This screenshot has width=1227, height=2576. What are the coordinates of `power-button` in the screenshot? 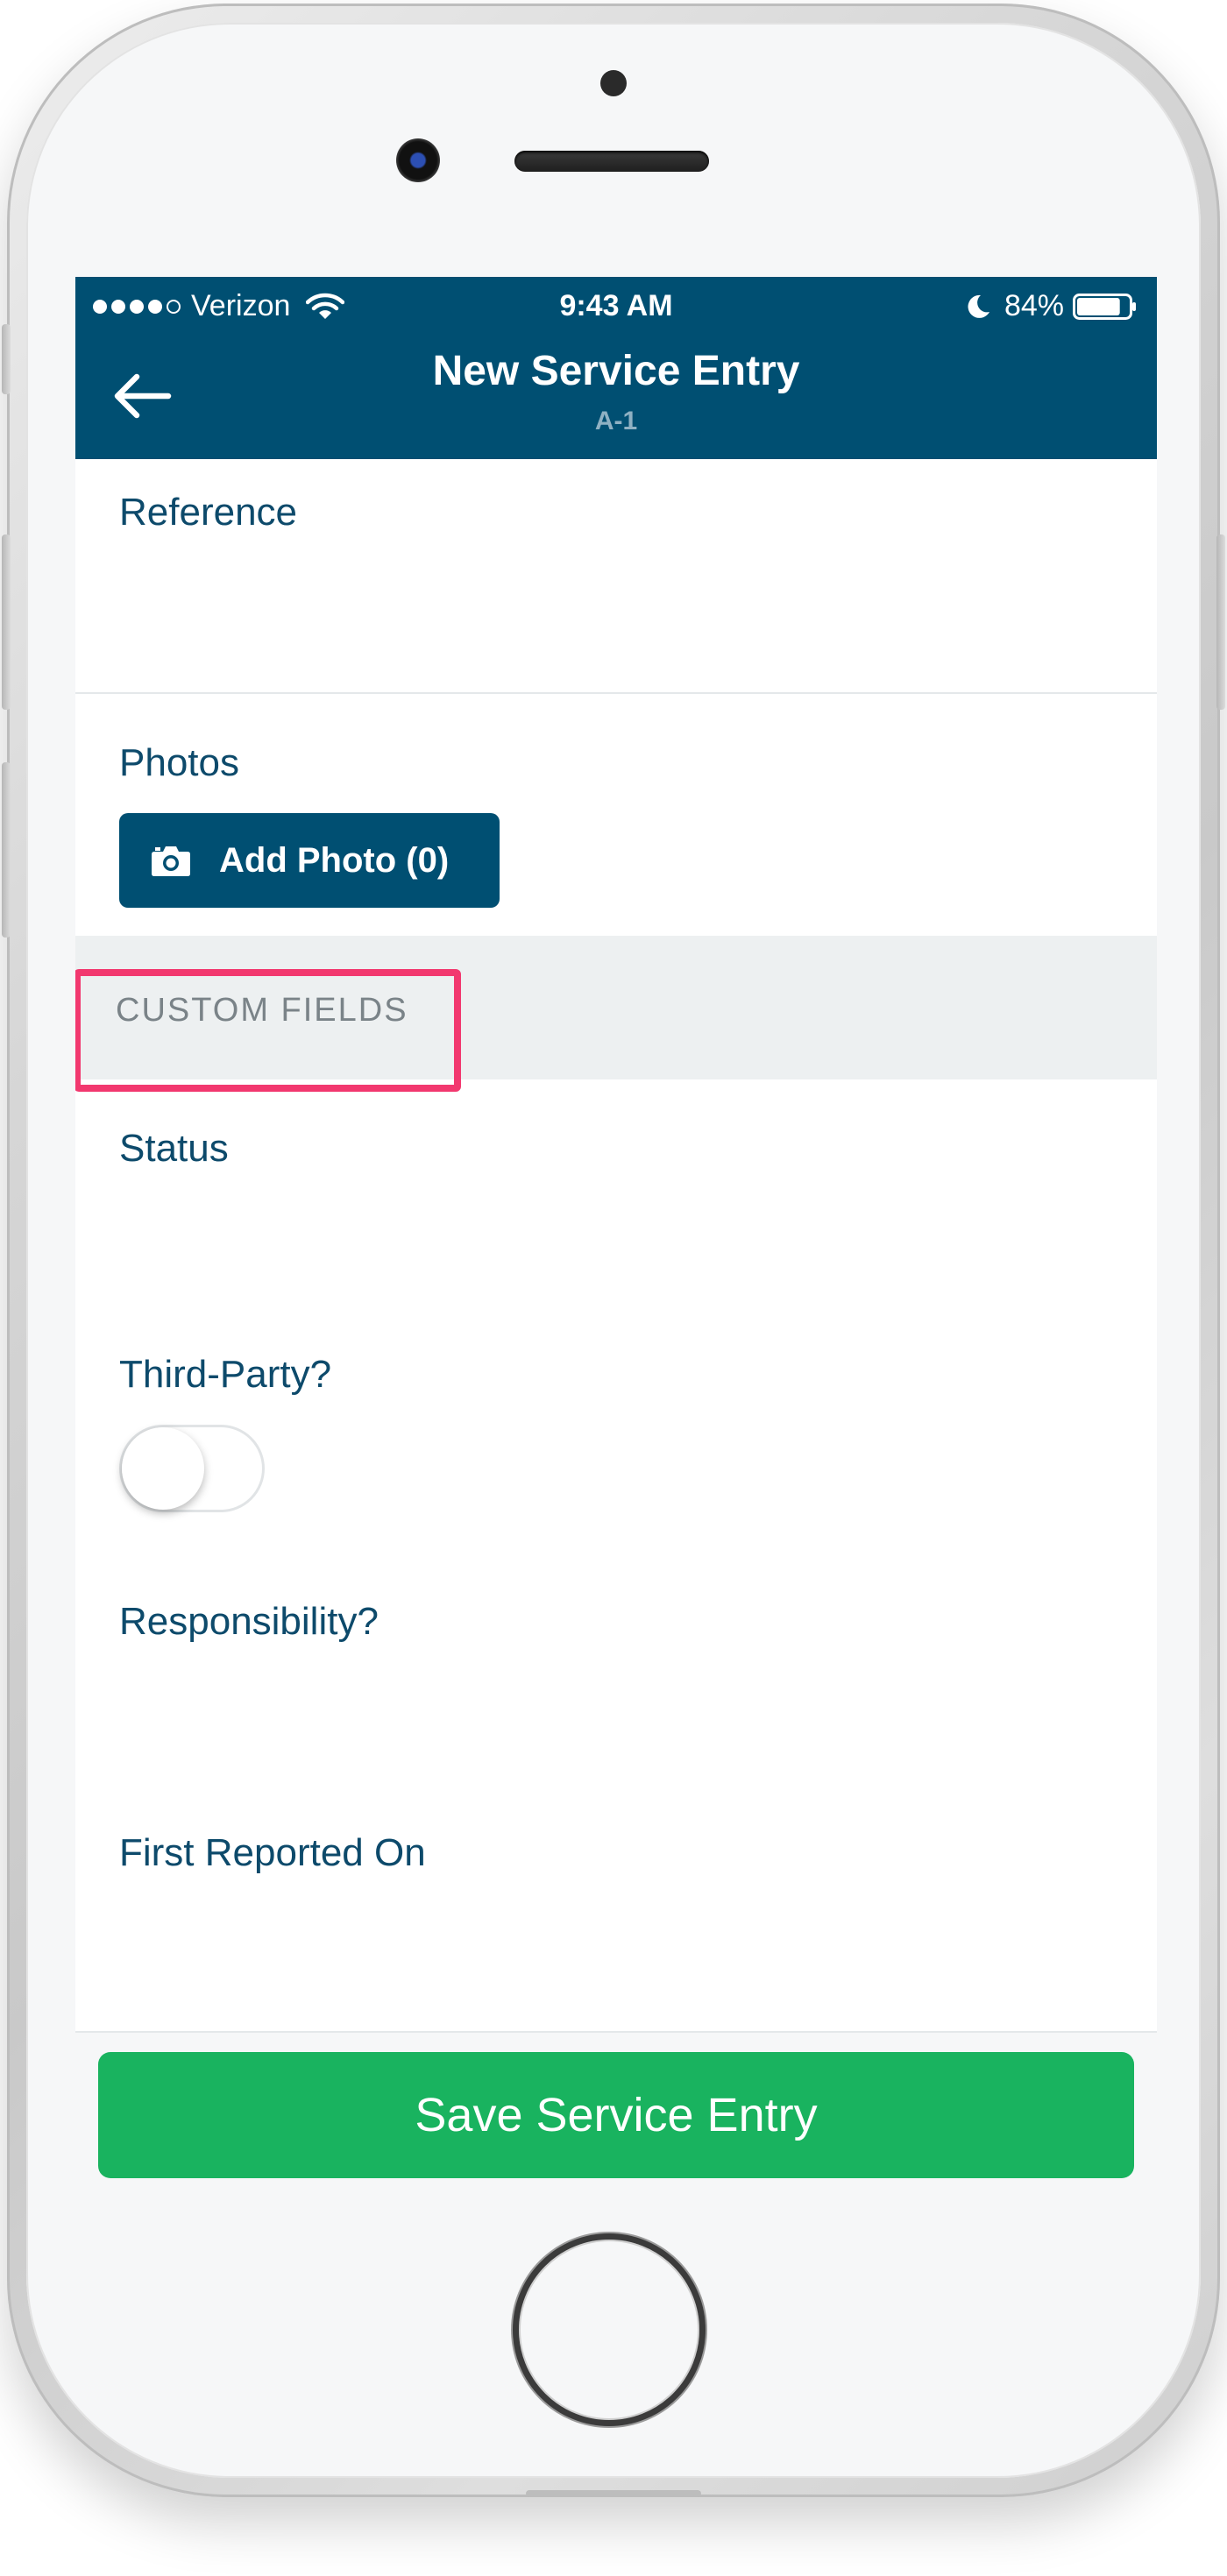 It's located at (1220, 622).